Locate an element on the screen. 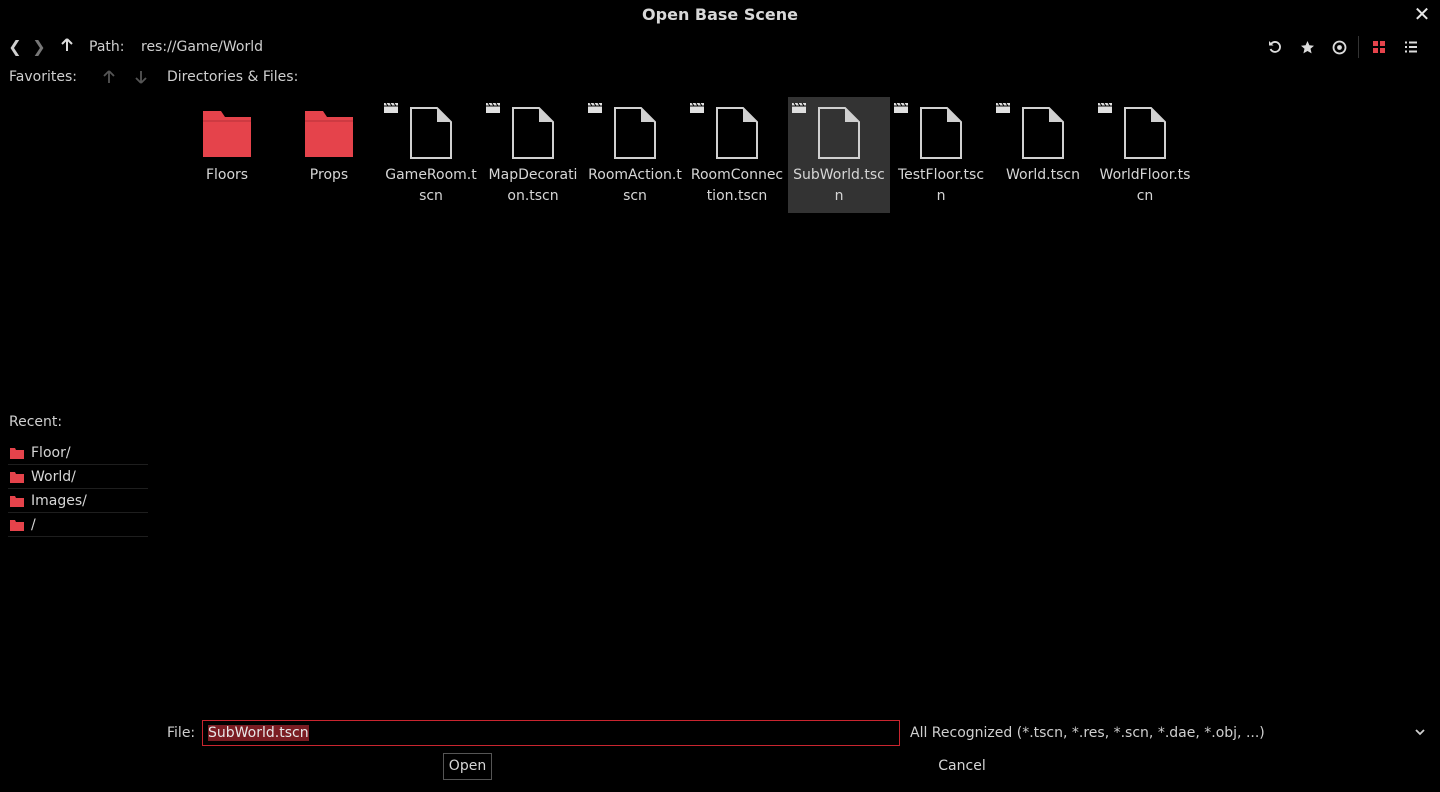 Image resolution: width=1440 pixels, height=792 pixels. close-icon: ✕ is located at coordinates (1422, 14).